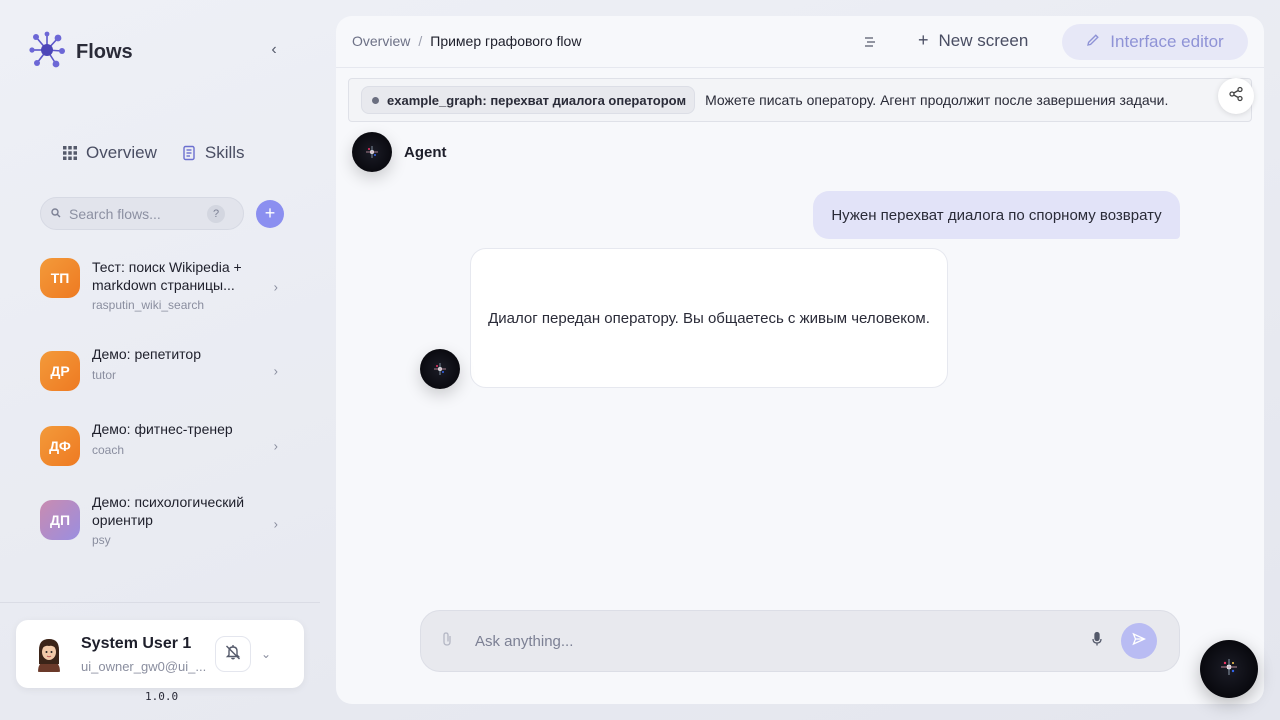 This screenshot has width=1280, height=720. I want to click on search-icon, so click(56, 214).